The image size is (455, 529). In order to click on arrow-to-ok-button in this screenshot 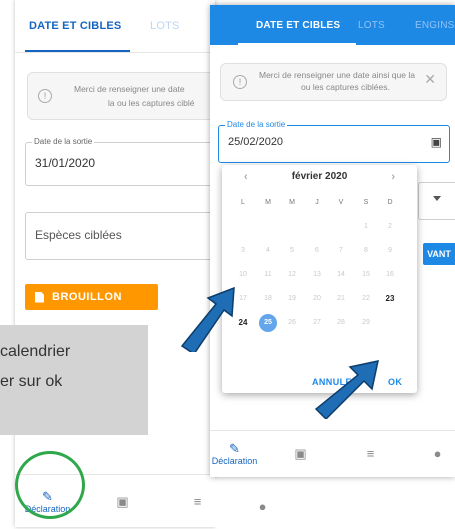, I will do `click(346, 389)`.